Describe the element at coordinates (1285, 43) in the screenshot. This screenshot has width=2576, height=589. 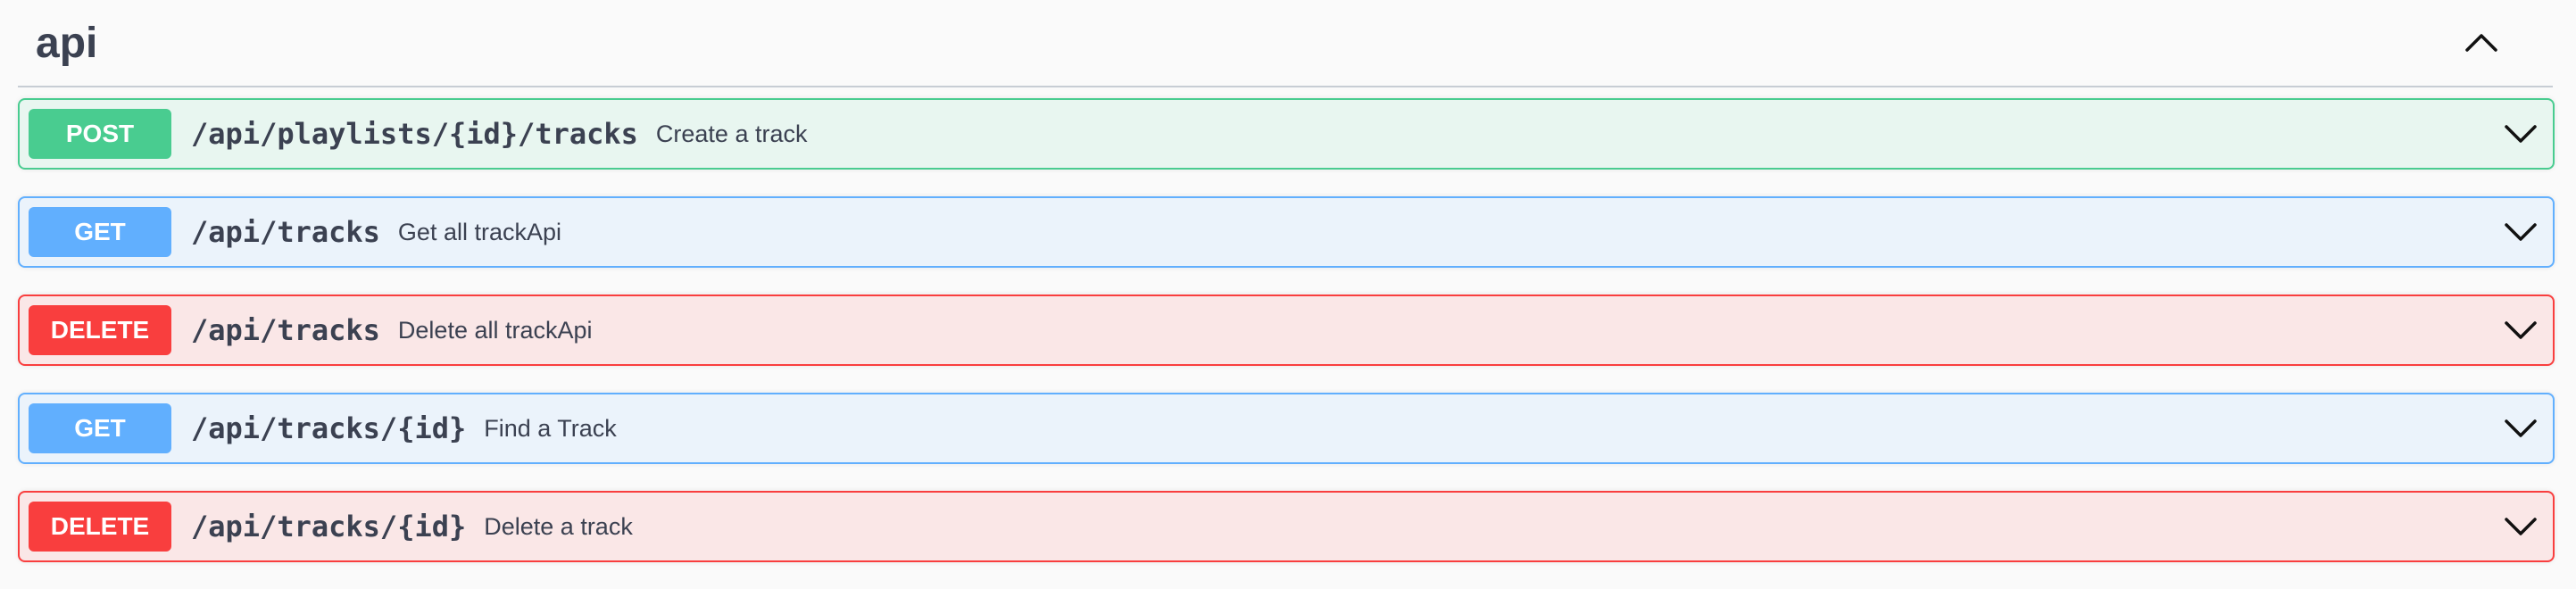
I see `section-header: api` at that location.